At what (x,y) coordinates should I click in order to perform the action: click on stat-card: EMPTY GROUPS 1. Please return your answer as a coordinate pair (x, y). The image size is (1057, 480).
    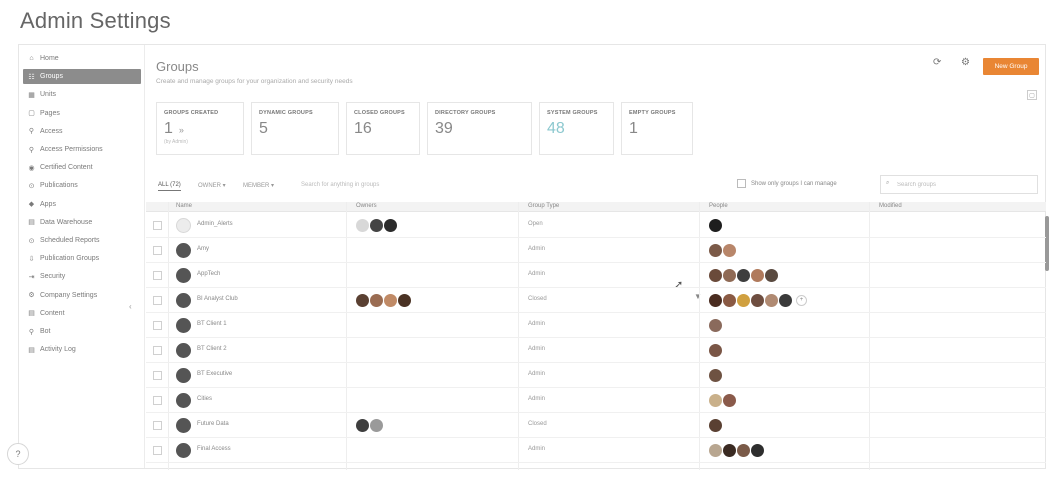
    Looking at the image, I should click on (657, 128).